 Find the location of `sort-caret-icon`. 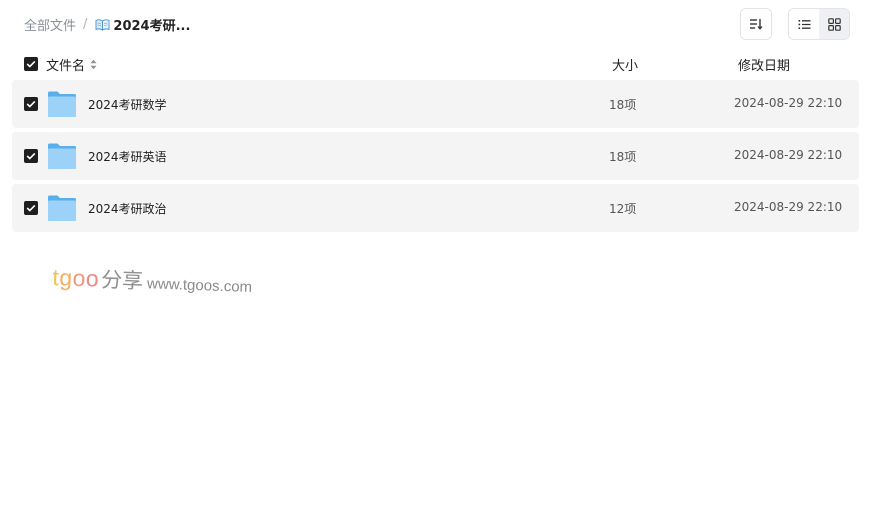

sort-caret-icon is located at coordinates (93, 64).